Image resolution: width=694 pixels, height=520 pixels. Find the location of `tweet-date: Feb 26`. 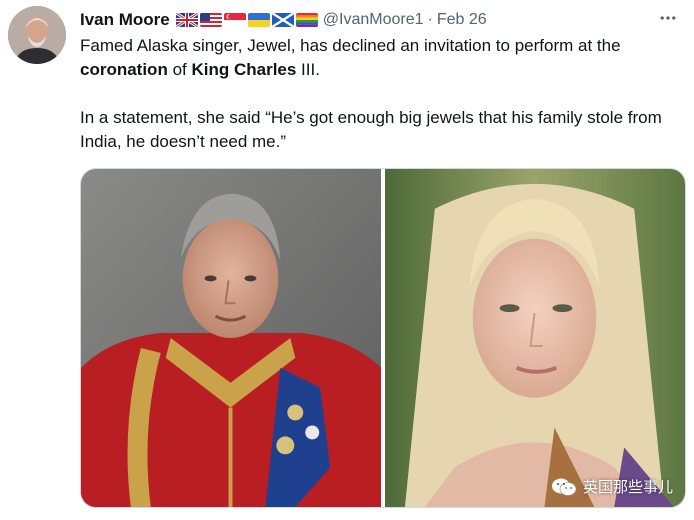

tweet-date: Feb 26 is located at coordinates (462, 20).